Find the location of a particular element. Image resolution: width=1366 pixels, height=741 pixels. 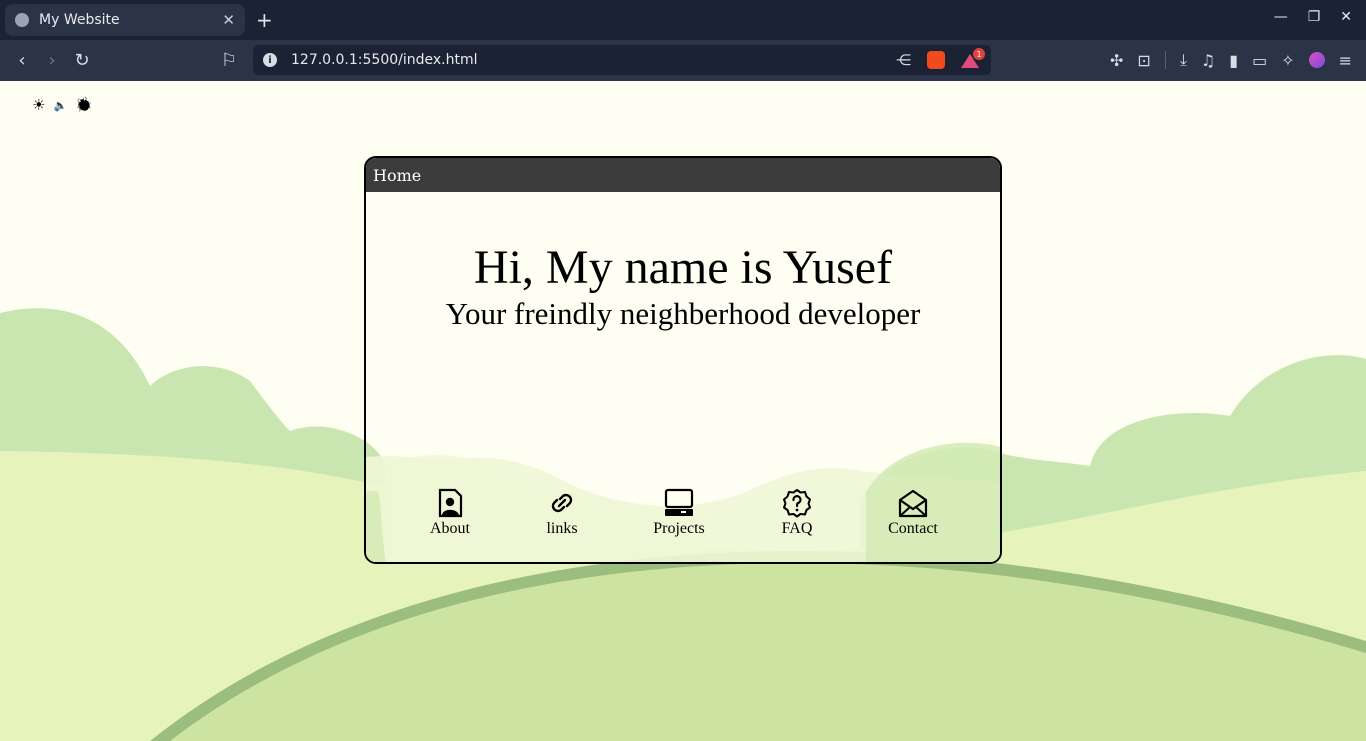

theme-toggle-icon: ☀ is located at coordinates (38, 105).